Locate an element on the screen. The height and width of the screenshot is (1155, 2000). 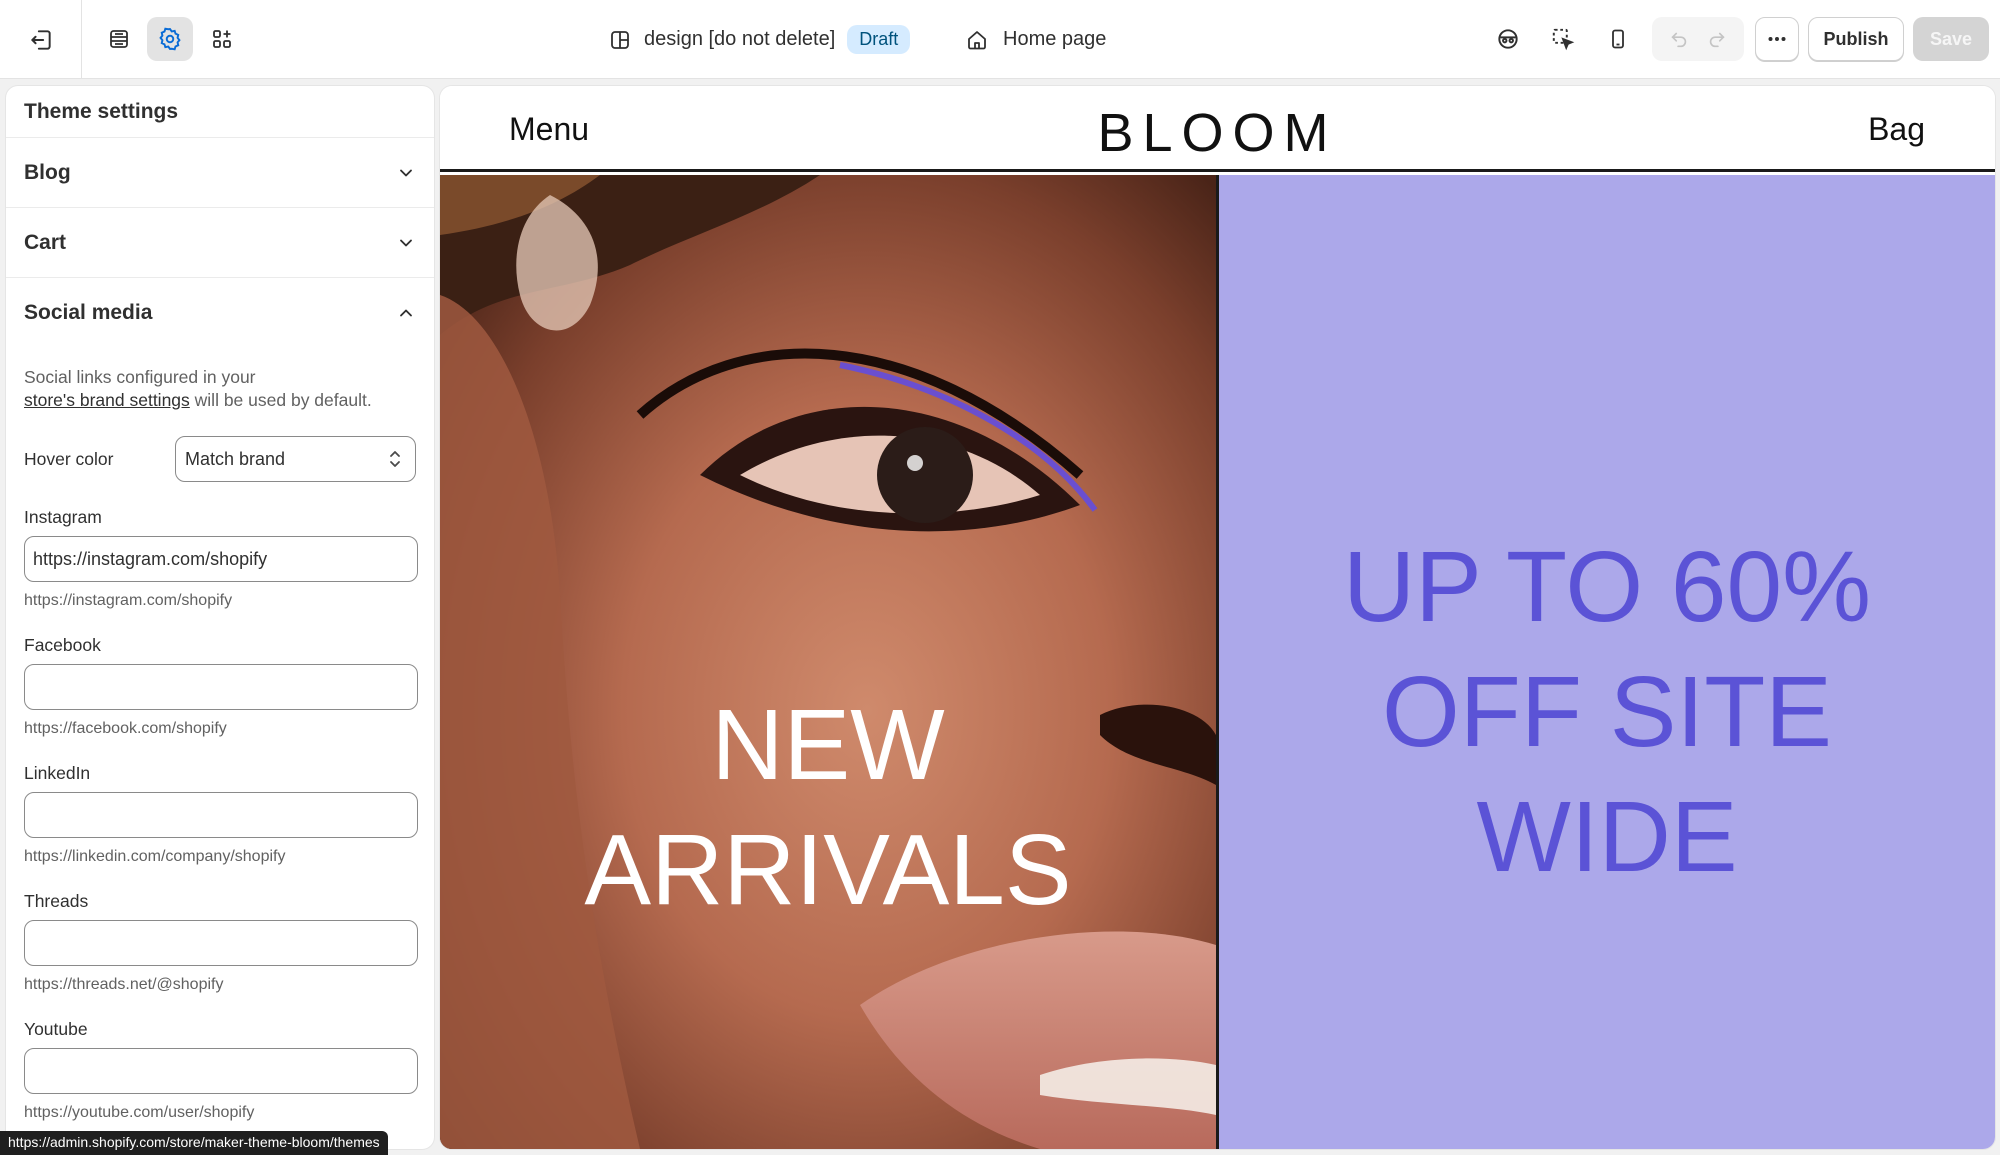
new-arrivals-heading: NEW ARRIVALS is located at coordinates (828, 808).